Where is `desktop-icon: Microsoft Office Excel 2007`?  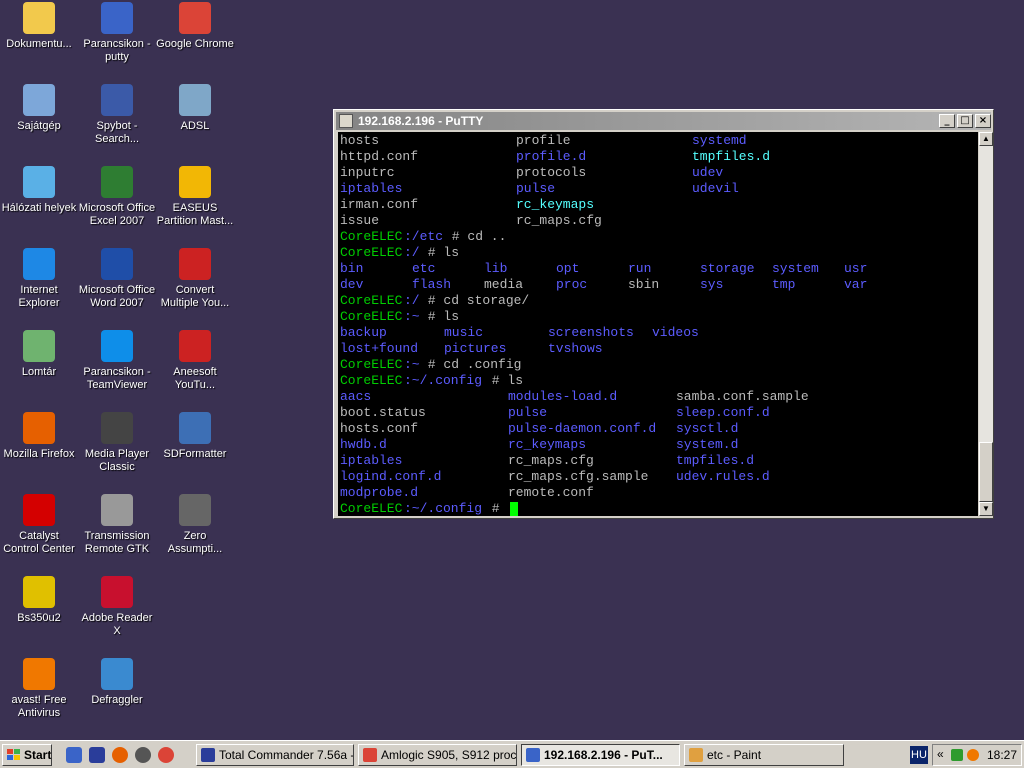 desktop-icon: Microsoft Office Excel 2007 is located at coordinates (117, 196).